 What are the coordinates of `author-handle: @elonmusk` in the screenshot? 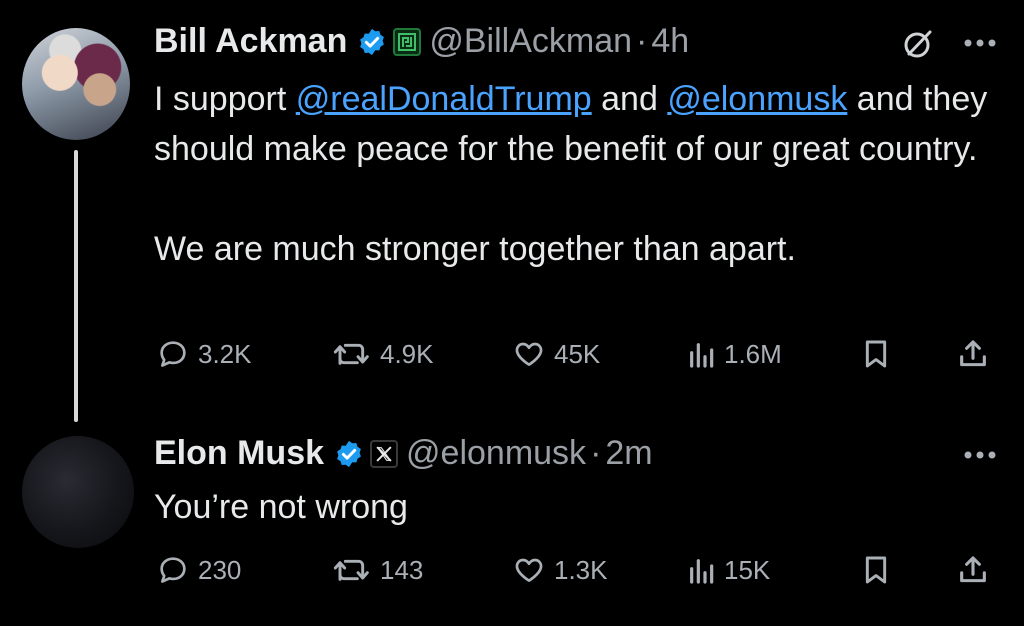 It's located at (496, 453).